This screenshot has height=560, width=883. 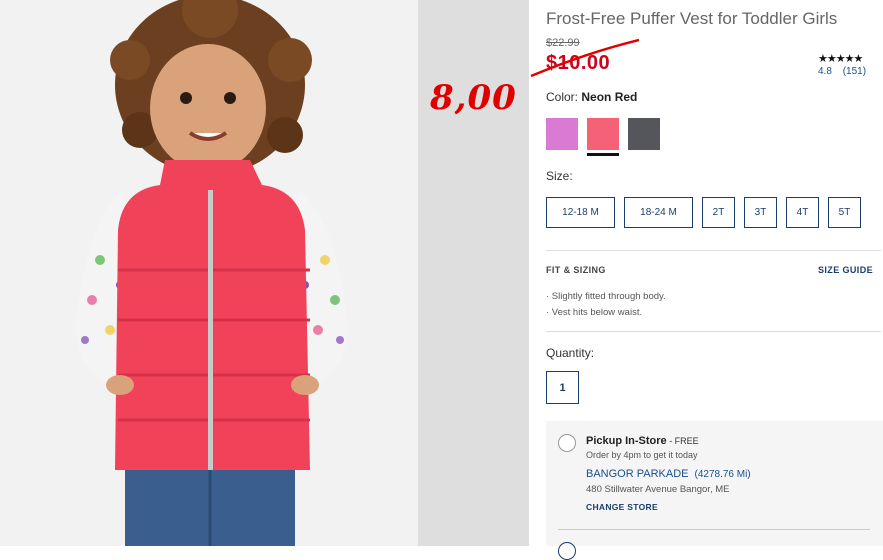 What do you see at coordinates (722, 474) in the screenshot?
I see `store-distance: (4278.76 Mi)` at bounding box center [722, 474].